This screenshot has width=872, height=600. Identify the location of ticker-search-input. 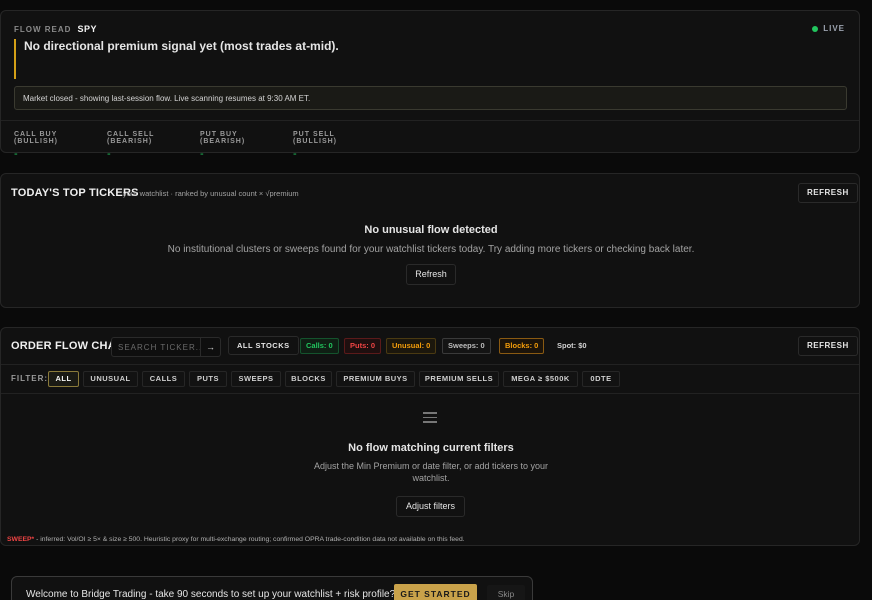
(156, 347).